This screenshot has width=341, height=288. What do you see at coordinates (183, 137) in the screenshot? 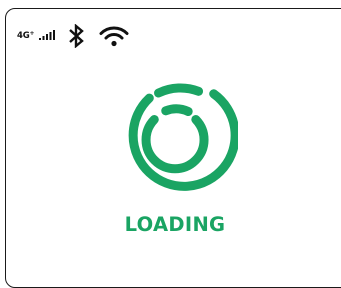
I see `circular-loading-spinner-icon` at bounding box center [183, 137].